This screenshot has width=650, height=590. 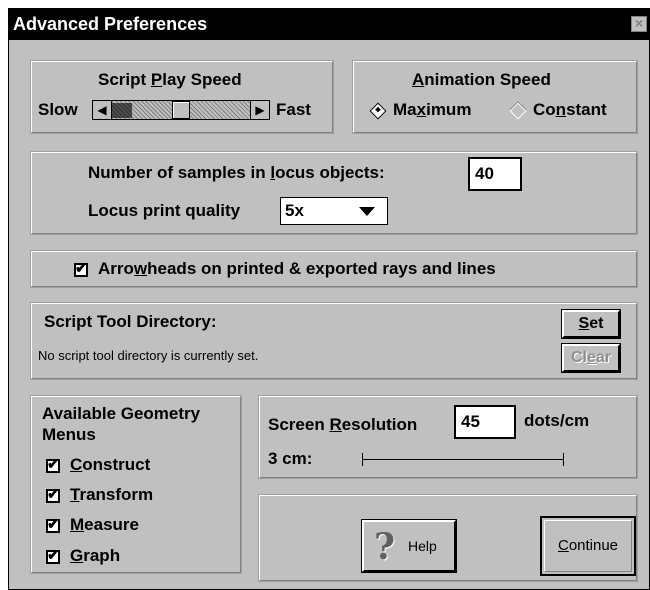 What do you see at coordinates (260, 110) in the screenshot?
I see `slider-right-arrow-icon: ▶` at bounding box center [260, 110].